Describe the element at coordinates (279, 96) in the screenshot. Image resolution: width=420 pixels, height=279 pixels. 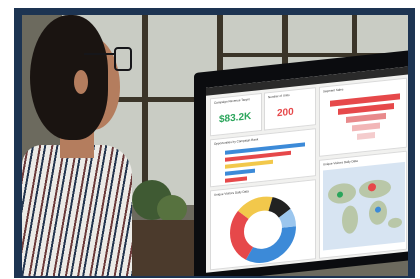
I see `tile-label: Number of Units` at that location.